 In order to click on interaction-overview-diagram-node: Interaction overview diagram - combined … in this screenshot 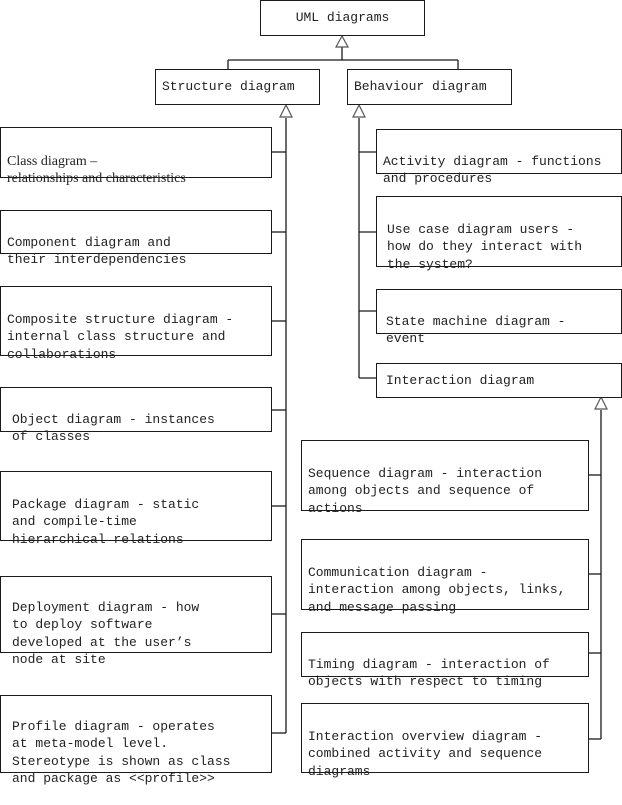, I will do `click(445, 741)`.